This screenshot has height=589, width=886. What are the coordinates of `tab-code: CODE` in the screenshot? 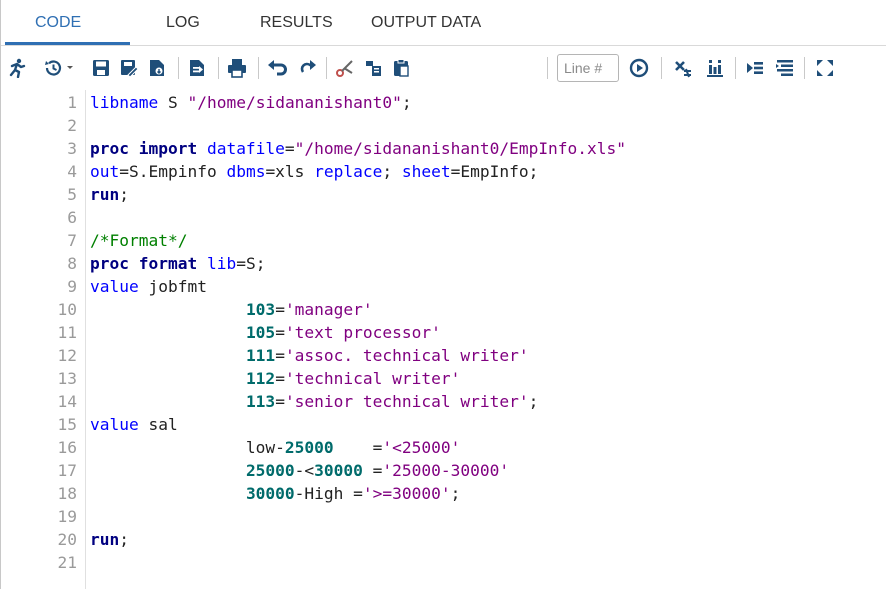 It's located at (58, 23).